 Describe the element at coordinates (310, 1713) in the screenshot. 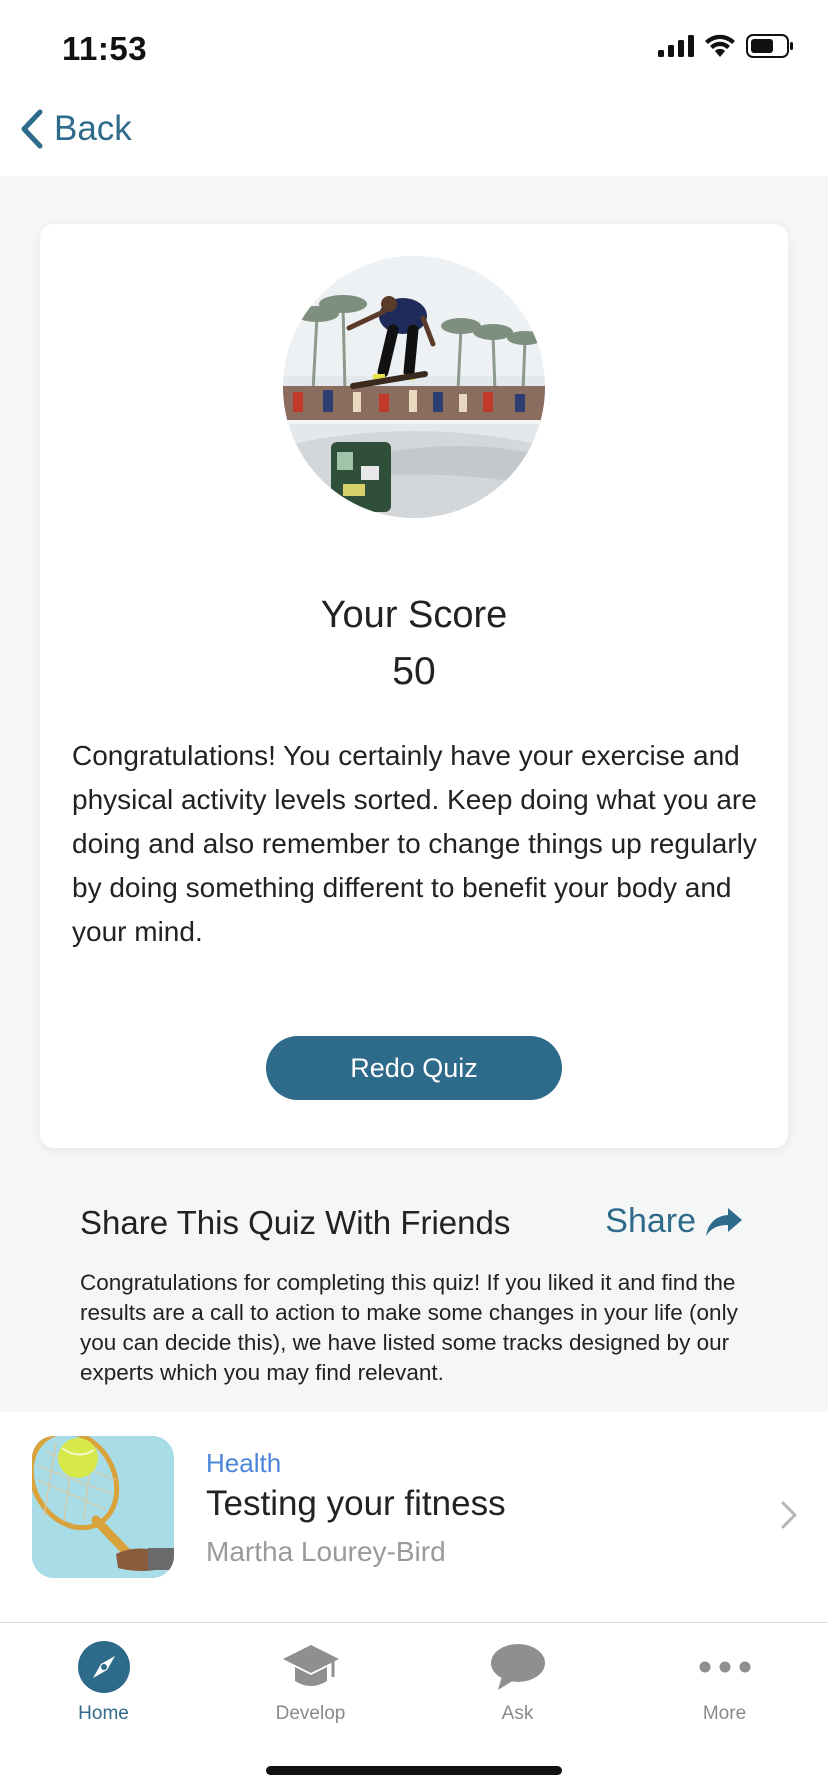

I see `tab-develop-label: Develop` at that location.